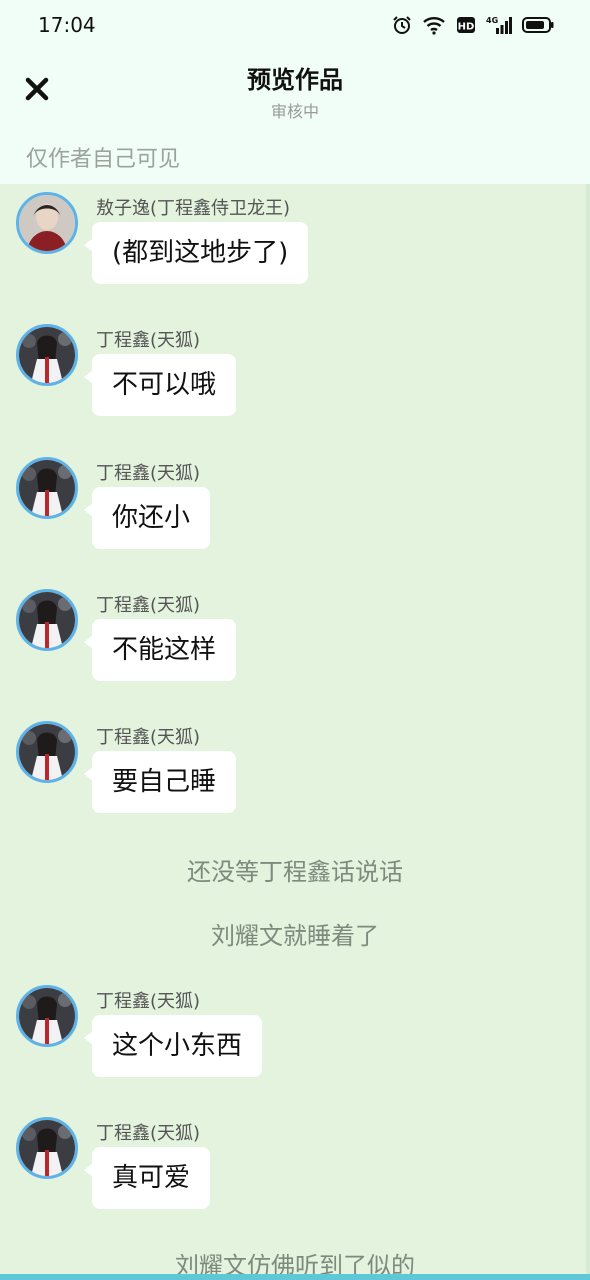 This screenshot has height=1280, width=590. Describe the element at coordinates (295, 936) in the screenshot. I see `narration-text: 刘耀文就睡着了` at that location.